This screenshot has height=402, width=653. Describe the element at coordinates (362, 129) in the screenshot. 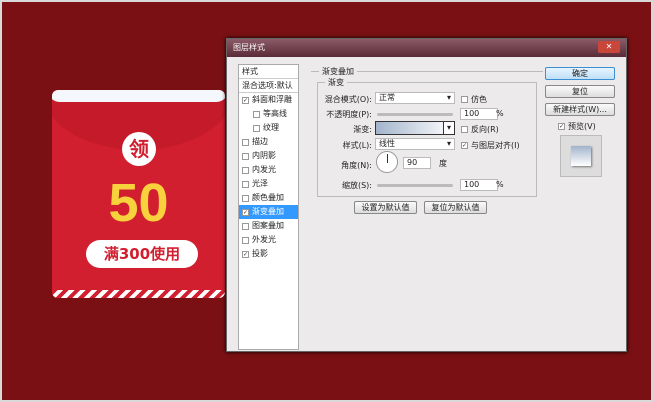

I see `gradient-label: 渐变:` at that location.